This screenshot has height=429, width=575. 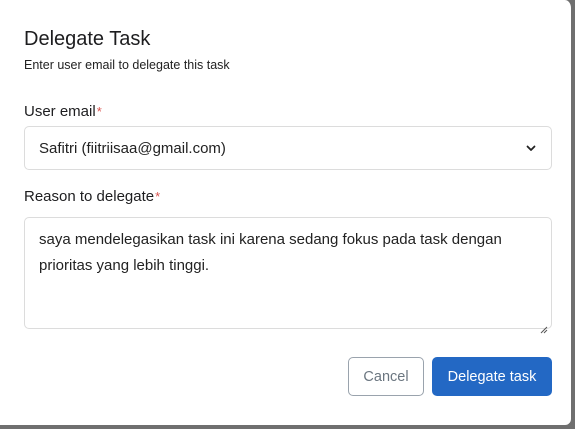 What do you see at coordinates (127, 65) in the screenshot?
I see `dialog-subtitle: Enter user email to delegate this task` at bounding box center [127, 65].